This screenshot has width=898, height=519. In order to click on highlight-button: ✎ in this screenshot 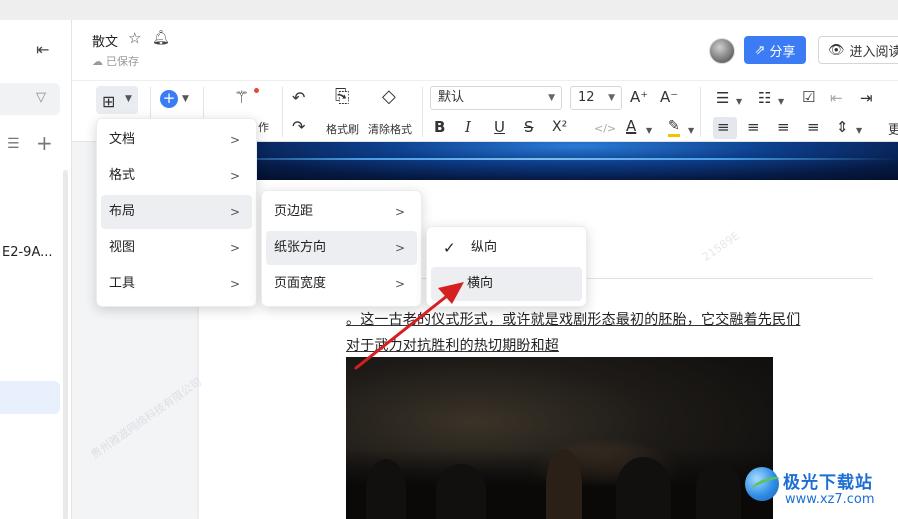, I will do `click(674, 127)`.